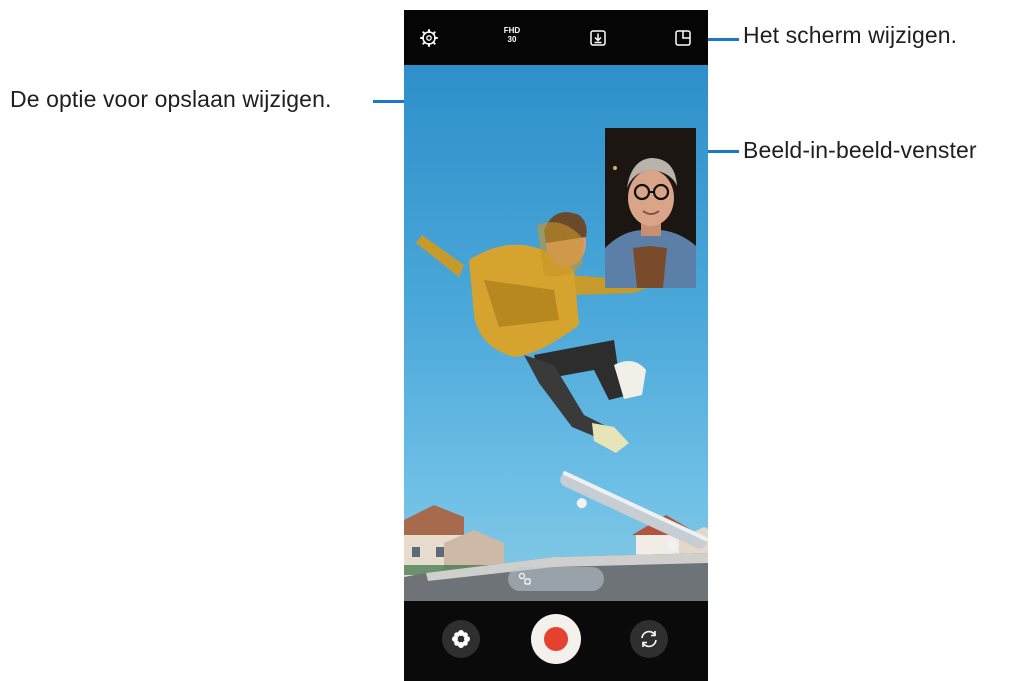 The height and width of the screenshot is (681, 1020). I want to click on effects-icon, so click(461, 639).